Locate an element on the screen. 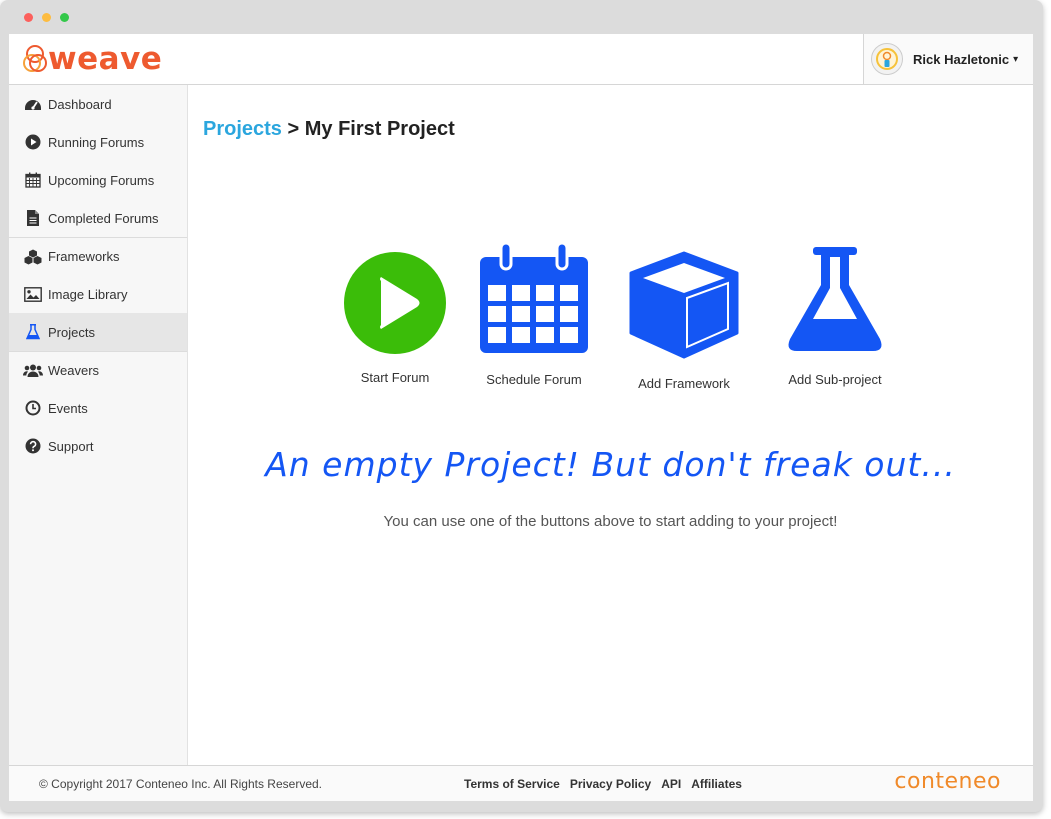 Image resolution: width=1051 pixels, height=819 pixels. start-forum-label: Start Forum is located at coordinates (395, 377).